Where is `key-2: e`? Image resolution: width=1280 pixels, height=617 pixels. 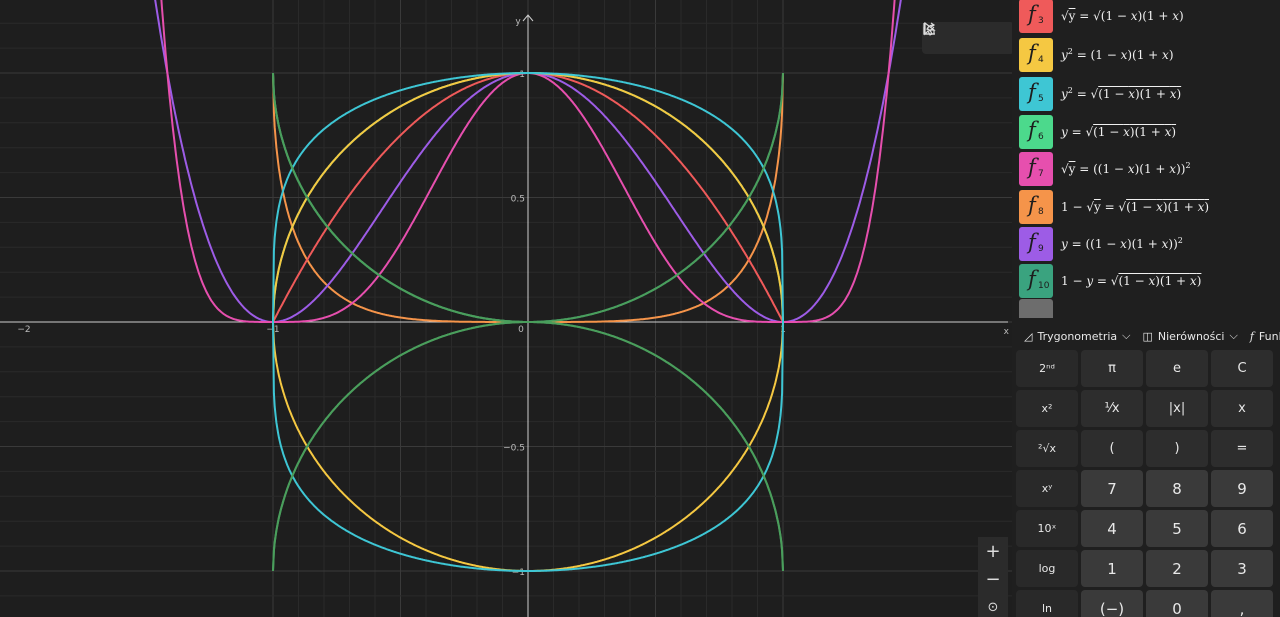
key-2: e is located at coordinates (1177, 368).